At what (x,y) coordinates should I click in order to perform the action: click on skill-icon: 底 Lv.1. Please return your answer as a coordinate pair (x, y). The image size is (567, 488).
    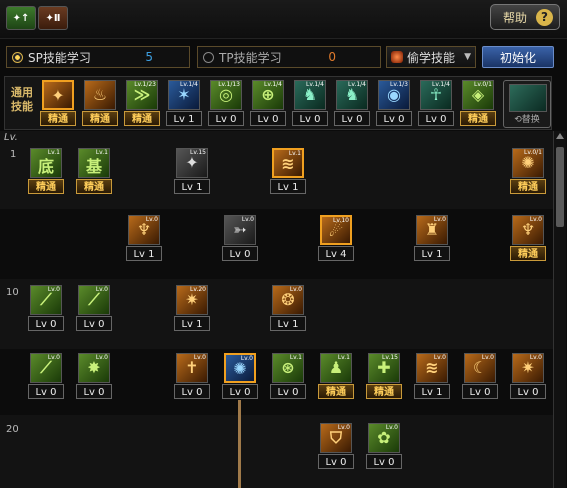
    Looking at the image, I should click on (46, 163).